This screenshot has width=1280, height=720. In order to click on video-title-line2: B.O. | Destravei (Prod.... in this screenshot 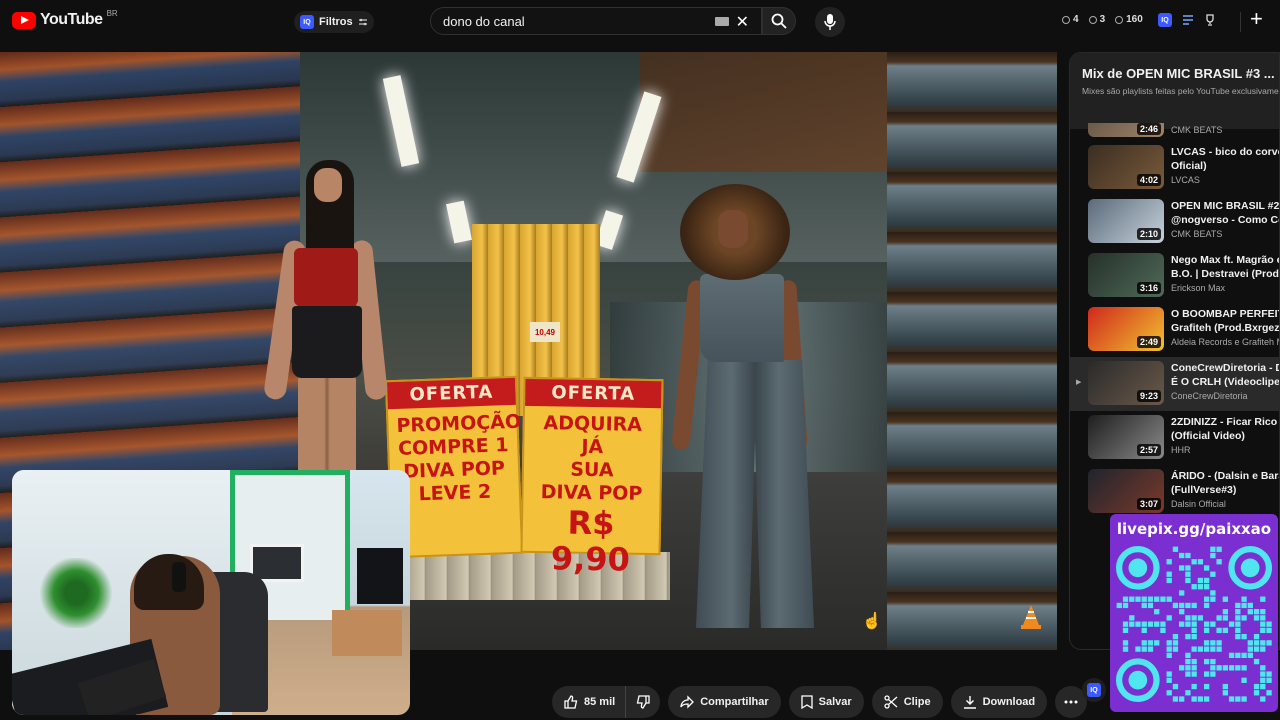, I will do `click(1225, 274)`.